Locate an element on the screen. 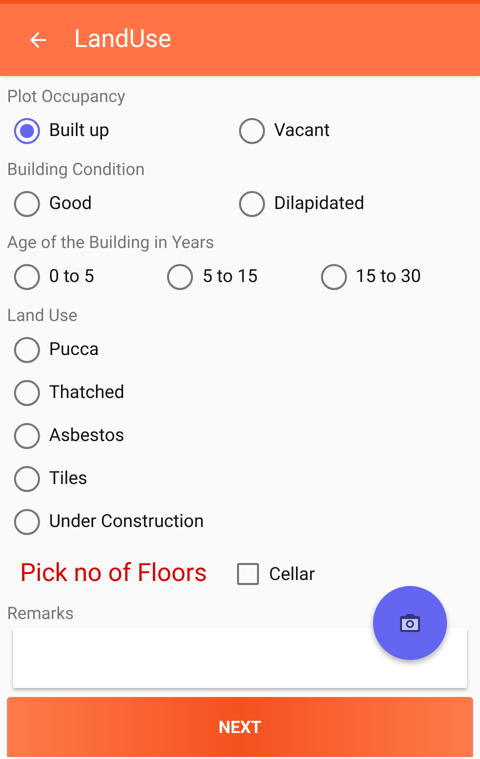  option-label: Pucca is located at coordinates (74, 349).